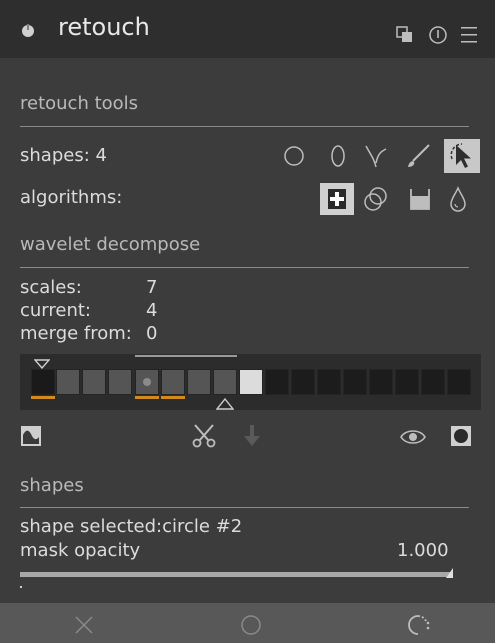  I want to click on power-icon, so click(28, 30).